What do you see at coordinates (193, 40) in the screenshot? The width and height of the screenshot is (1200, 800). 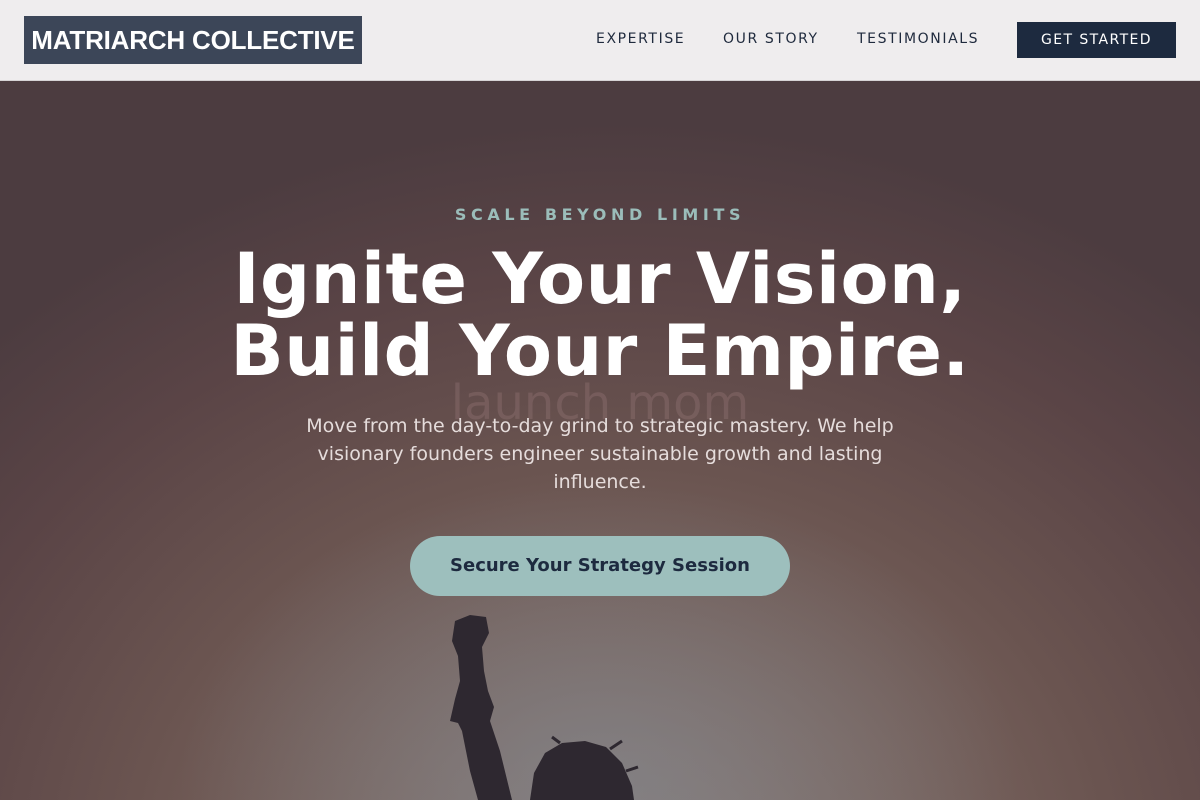 I see `brand-logo: MATRIARCH COLLECTIVE` at bounding box center [193, 40].